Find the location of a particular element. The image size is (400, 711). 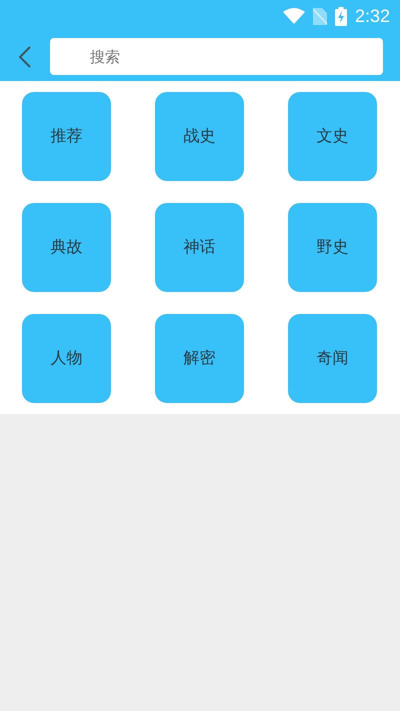

battery-charging-icon is located at coordinates (340, 16).